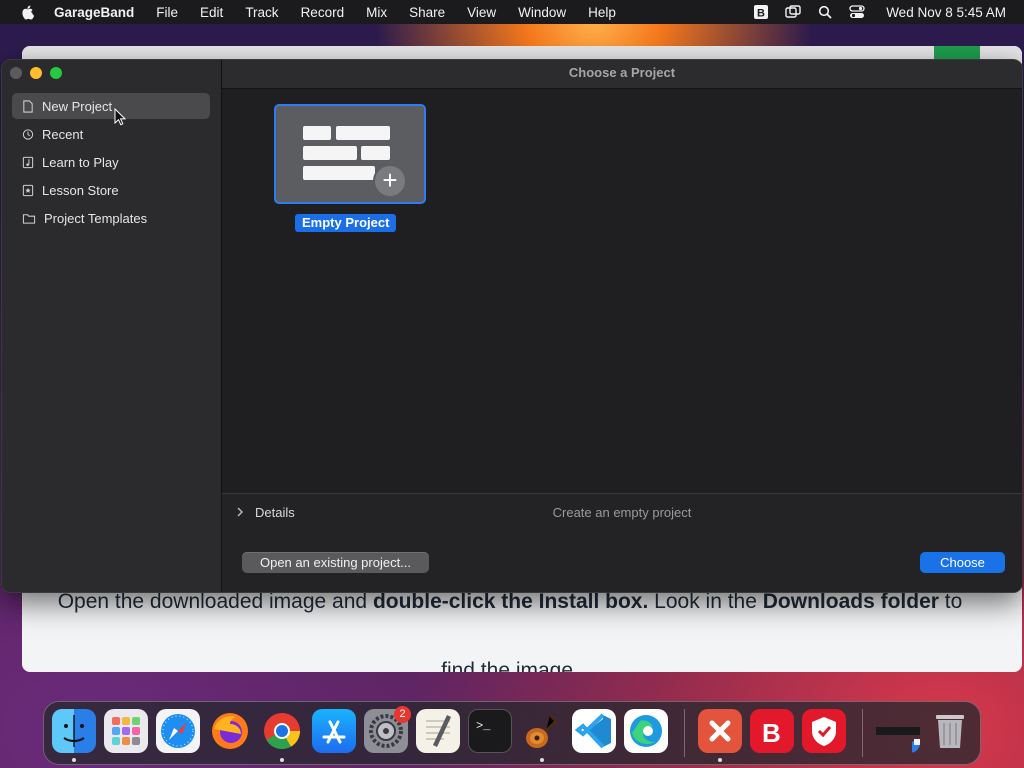  What do you see at coordinates (211, 12) in the screenshot?
I see `menu-edit: Edit` at bounding box center [211, 12].